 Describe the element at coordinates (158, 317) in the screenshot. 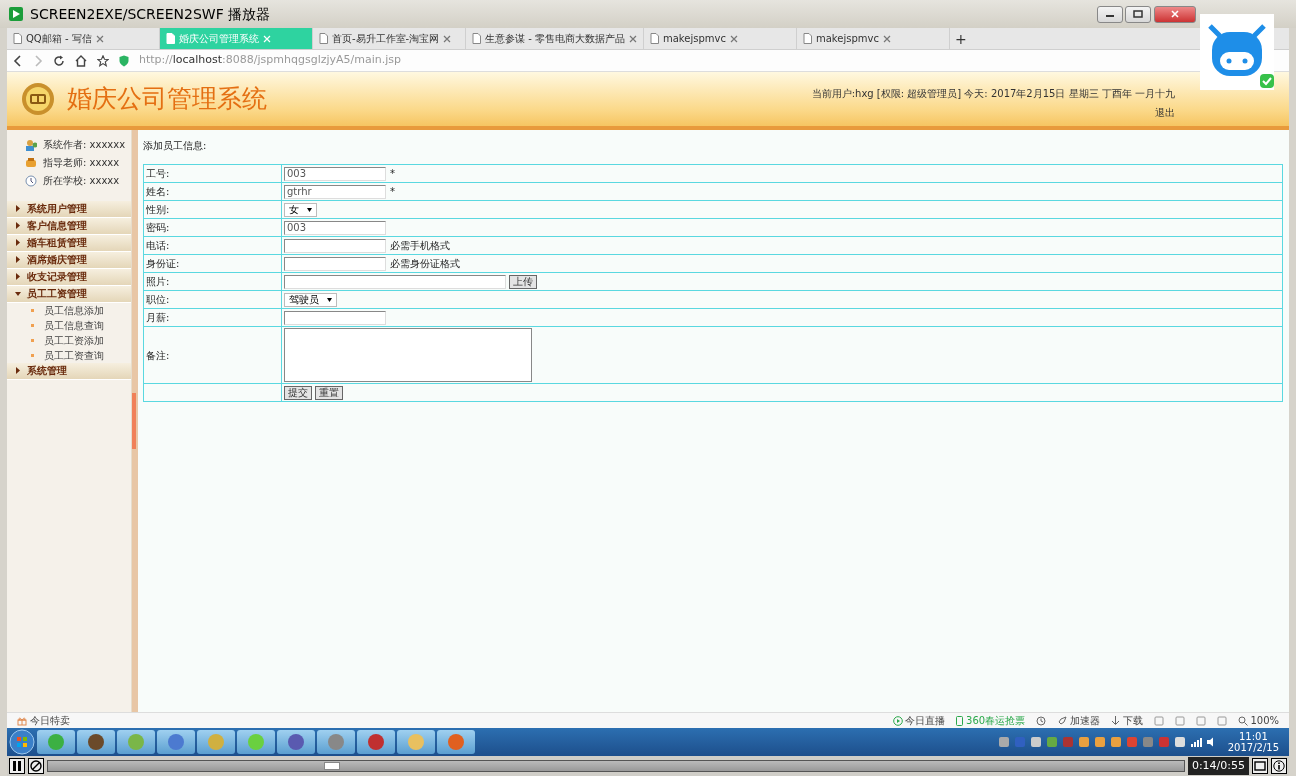

I see `field-label: 月薪:` at that location.